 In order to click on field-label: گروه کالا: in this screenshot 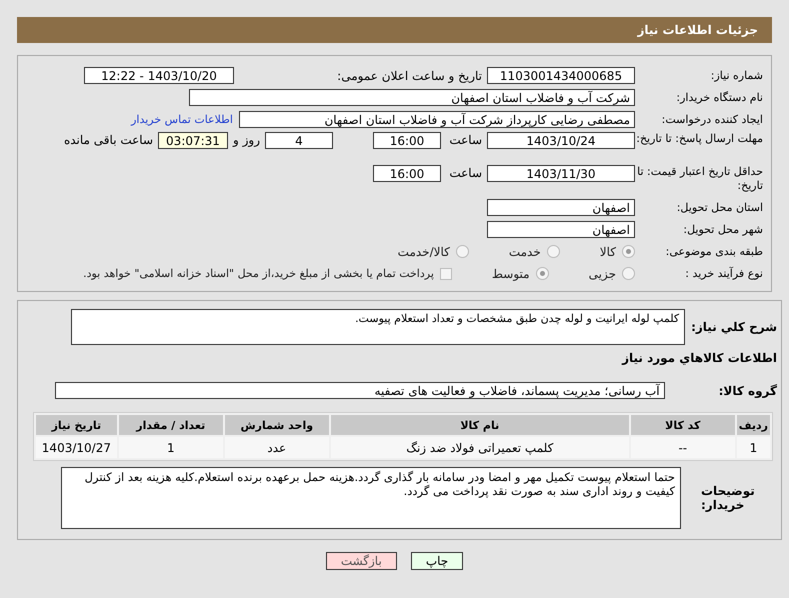, I will do `click(747, 391)`.